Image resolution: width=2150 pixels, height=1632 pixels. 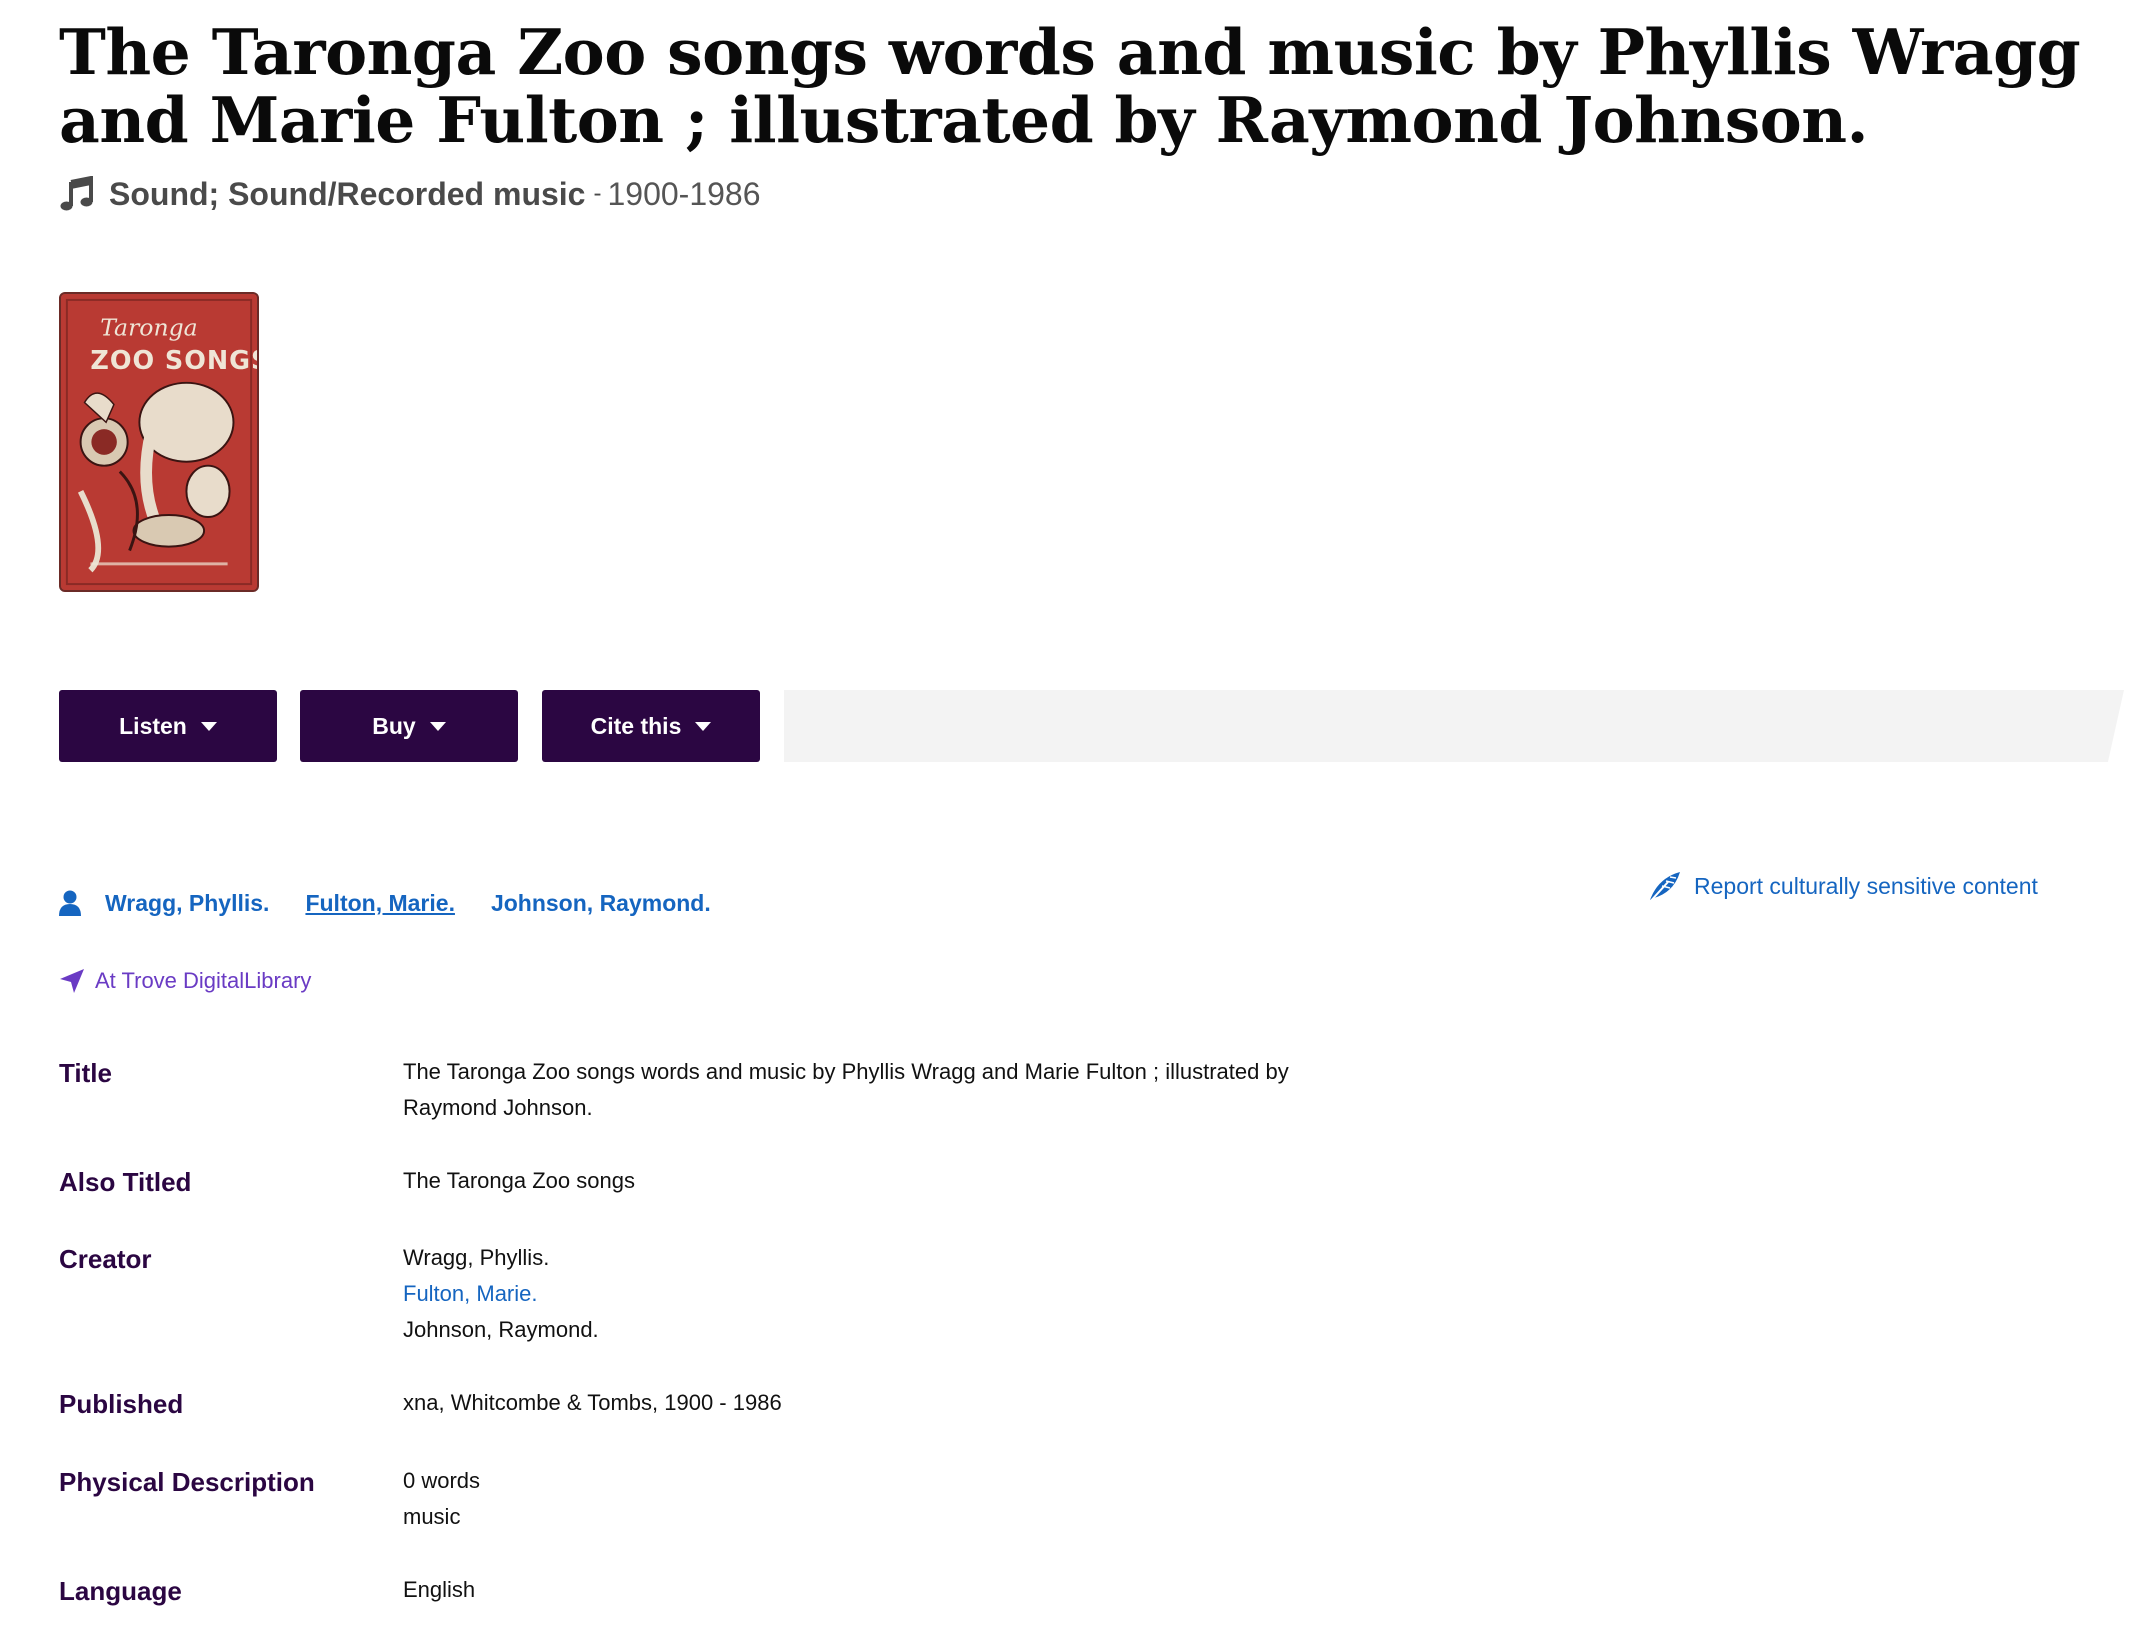 I want to click on report-sensitive-content: Report culturally sensitive content, so click(x=1841, y=886).